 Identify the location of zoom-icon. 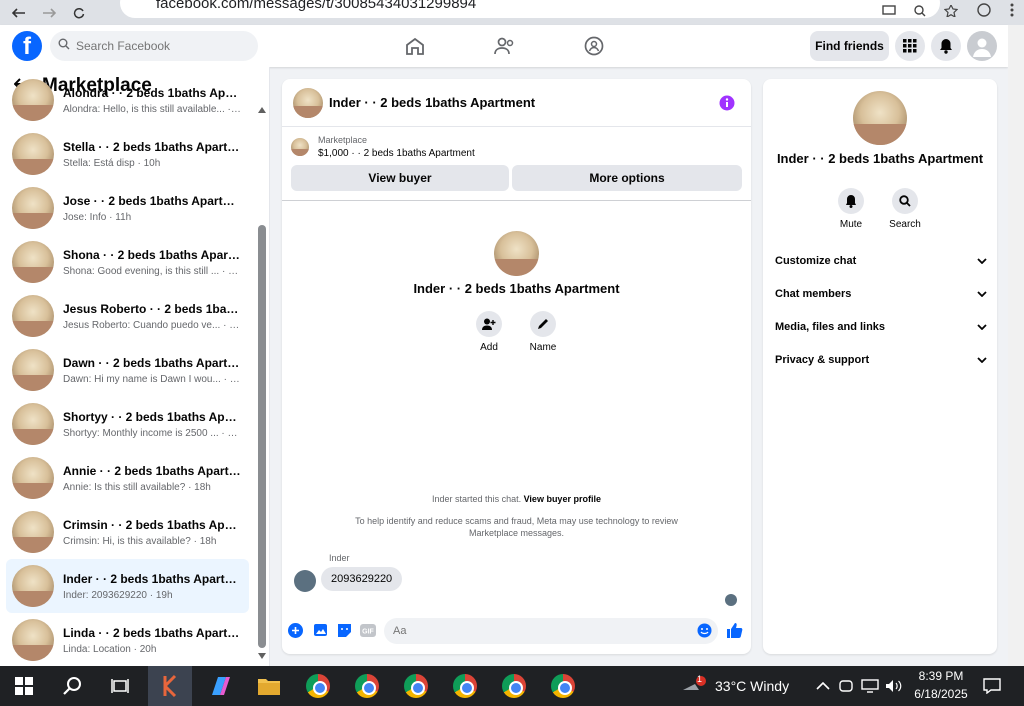
(920, 13).